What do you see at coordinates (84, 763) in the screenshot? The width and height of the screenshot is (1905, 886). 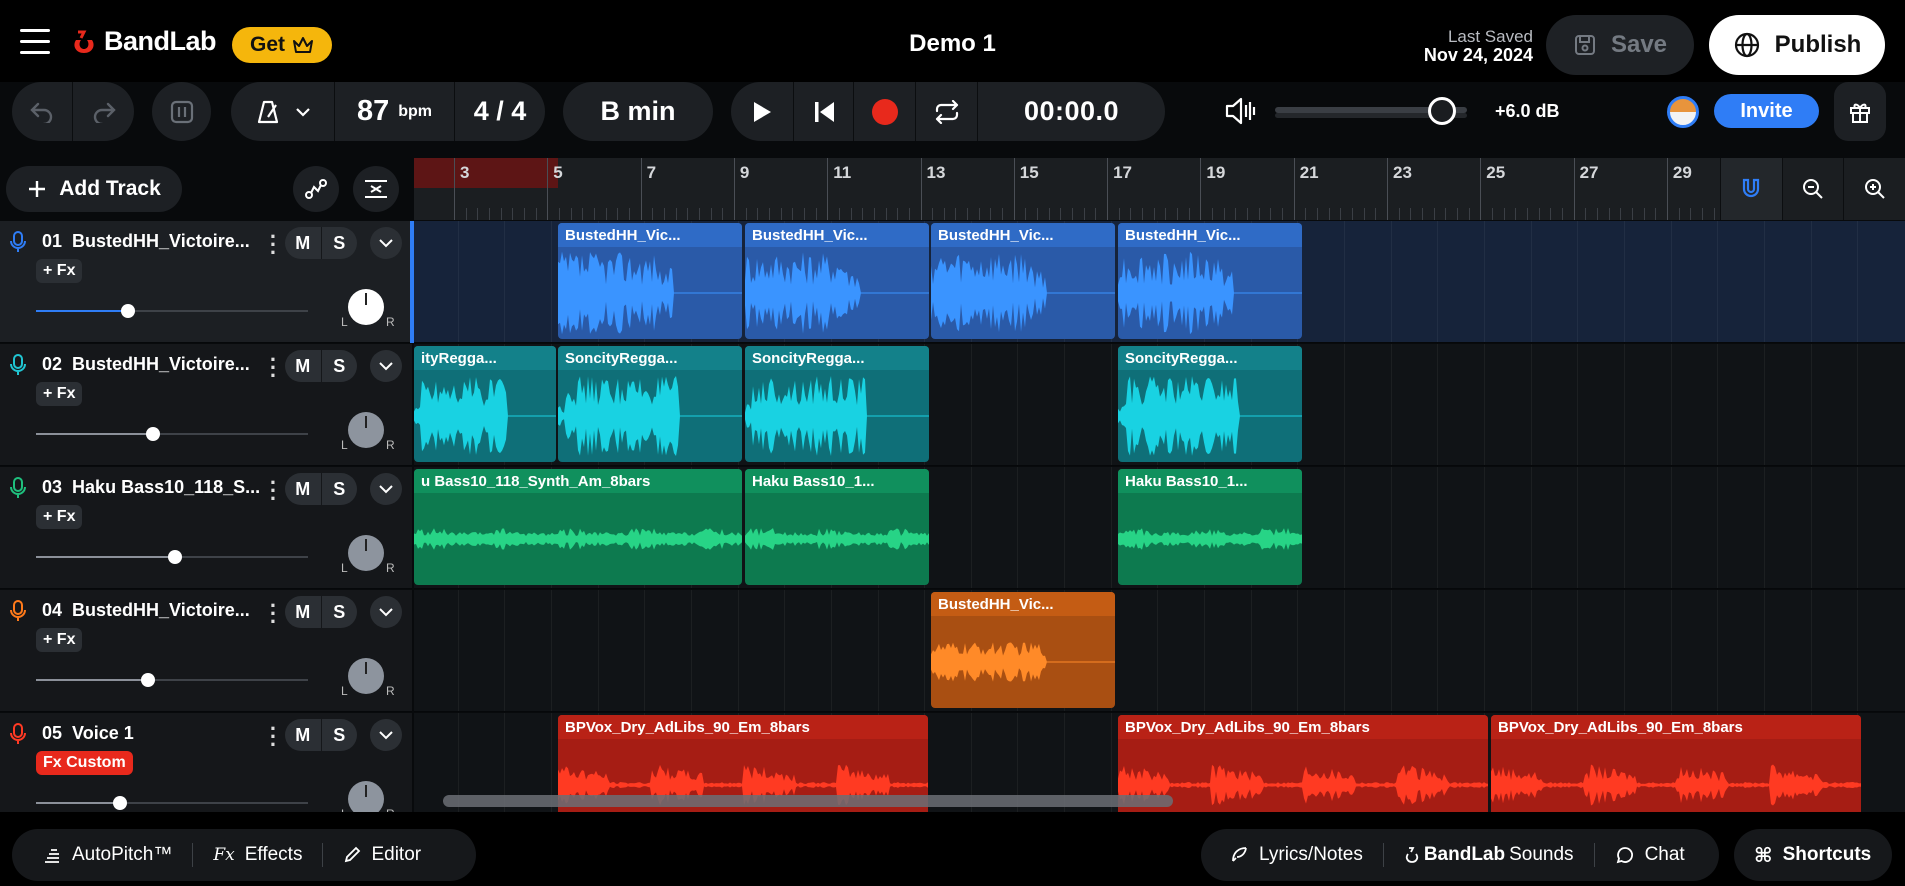 I see `fx-custom-badge: Fx Custom` at bounding box center [84, 763].